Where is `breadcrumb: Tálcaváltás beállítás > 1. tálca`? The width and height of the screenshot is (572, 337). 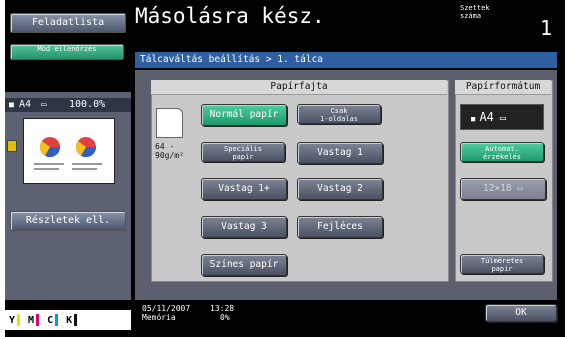 breadcrumb: Tálcaváltás beállítás > 1. tálca is located at coordinates (346, 60).